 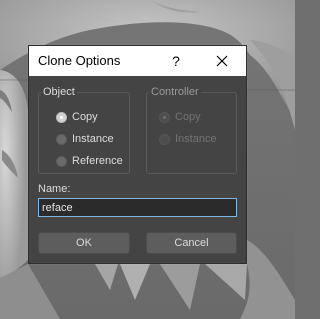 What do you see at coordinates (137, 61) in the screenshot?
I see `dialog-titlebar: Clone Options ?` at bounding box center [137, 61].